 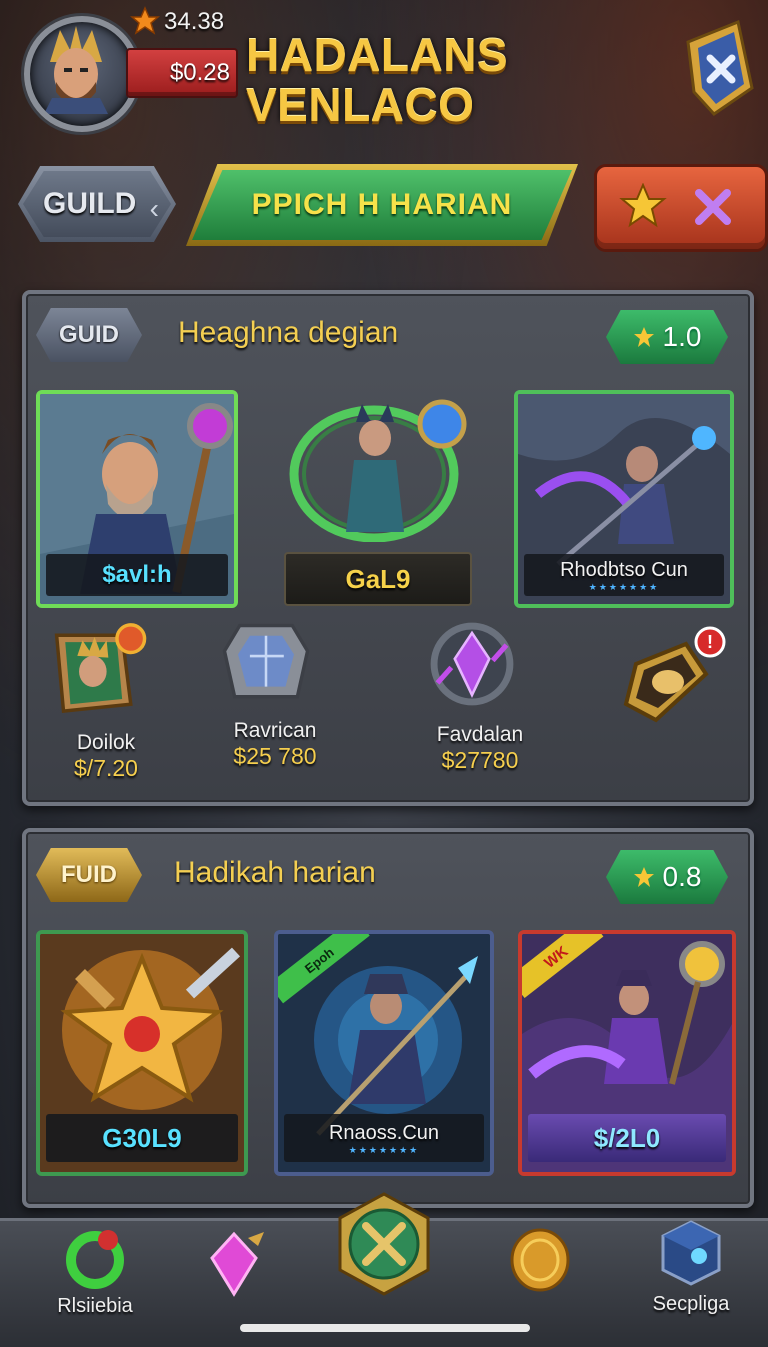 I want to click on hero-stars: ★★★★★★★, so click(x=624, y=586).